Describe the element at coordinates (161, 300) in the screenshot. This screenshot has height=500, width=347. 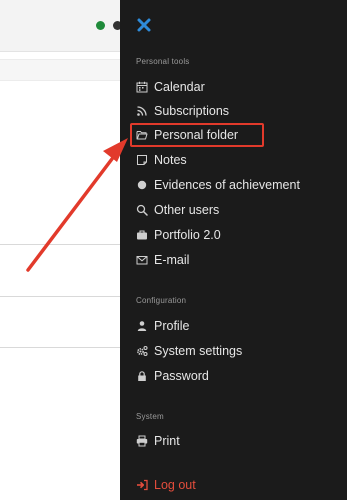
I see `section-label-configuration: Configuration` at that location.